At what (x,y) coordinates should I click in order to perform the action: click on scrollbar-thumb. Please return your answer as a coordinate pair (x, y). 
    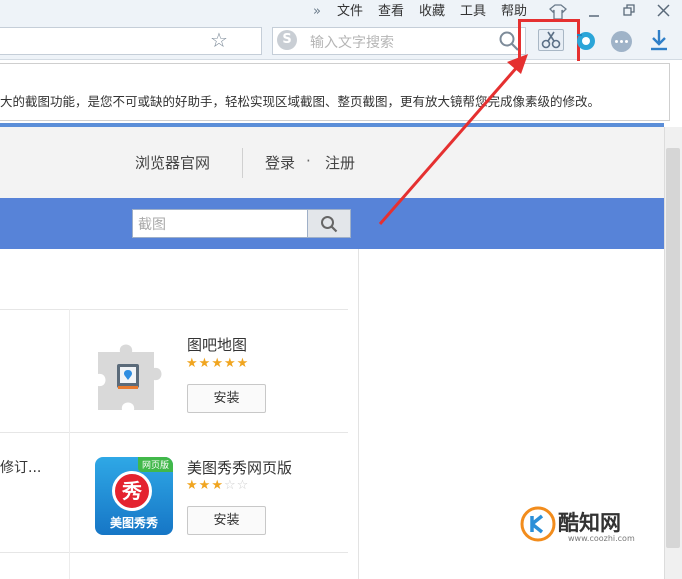
    Looking at the image, I should click on (673, 348).